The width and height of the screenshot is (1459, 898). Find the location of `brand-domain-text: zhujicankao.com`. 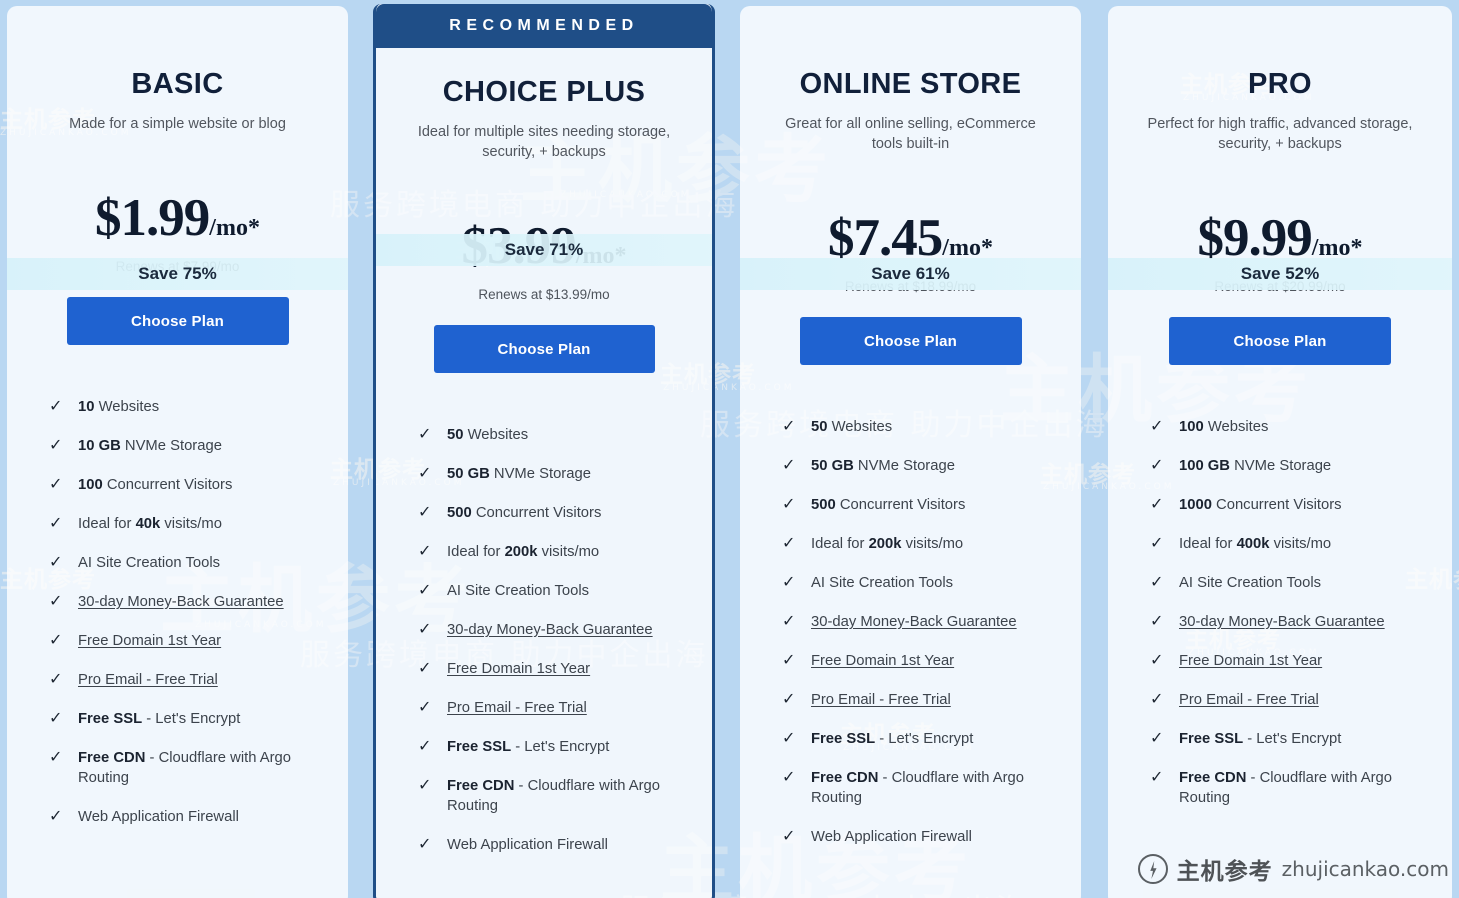

brand-domain-text: zhujicankao.com is located at coordinates (1365, 869).